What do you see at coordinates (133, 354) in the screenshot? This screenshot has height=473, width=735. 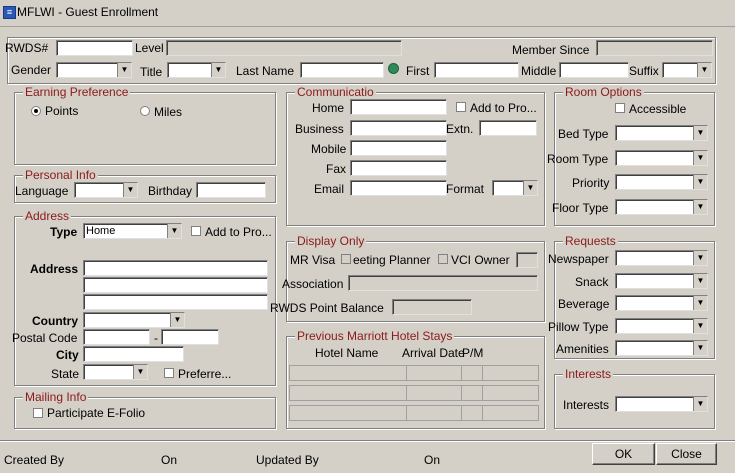 I see `city-input` at bounding box center [133, 354].